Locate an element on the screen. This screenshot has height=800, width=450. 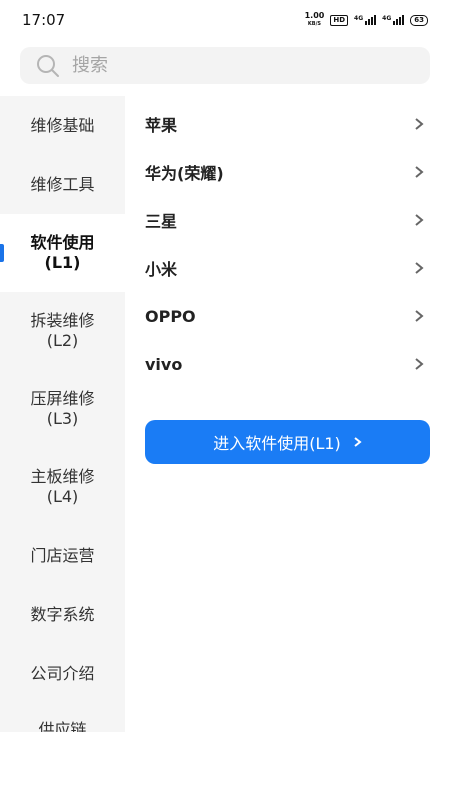
status-time: 17:07 is located at coordinates (44, 20).